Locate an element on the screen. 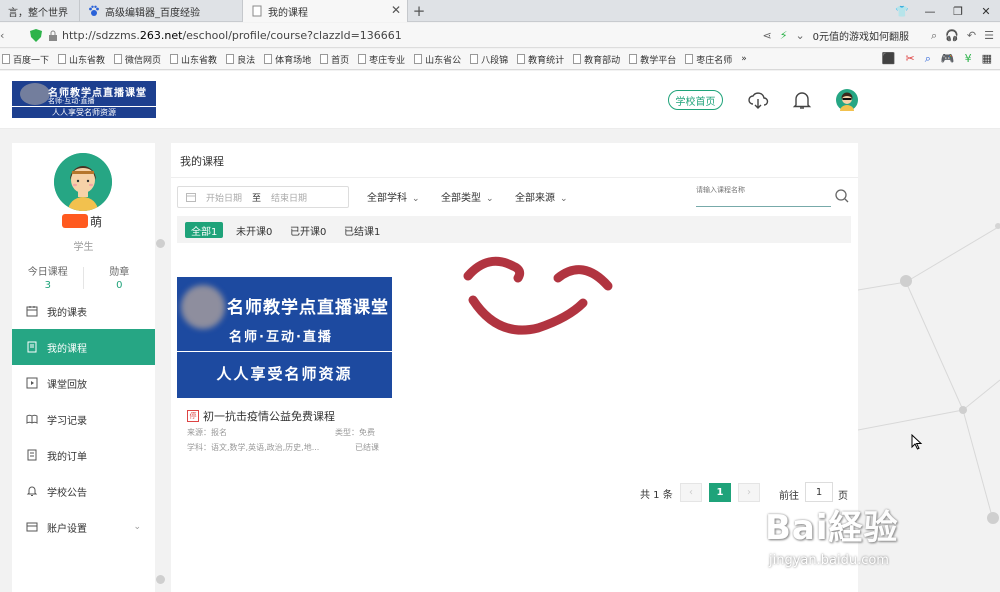 The width and height of the screenshot is (1000, 592). search-icon is located at coordinates (842, 196).